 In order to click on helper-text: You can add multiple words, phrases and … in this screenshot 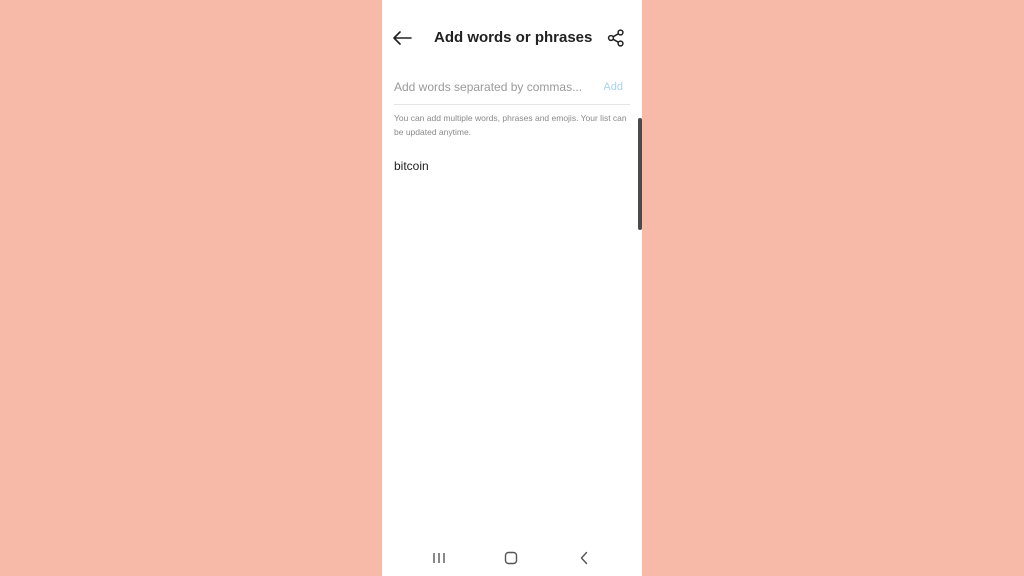, I will do `click(510, 125)`.